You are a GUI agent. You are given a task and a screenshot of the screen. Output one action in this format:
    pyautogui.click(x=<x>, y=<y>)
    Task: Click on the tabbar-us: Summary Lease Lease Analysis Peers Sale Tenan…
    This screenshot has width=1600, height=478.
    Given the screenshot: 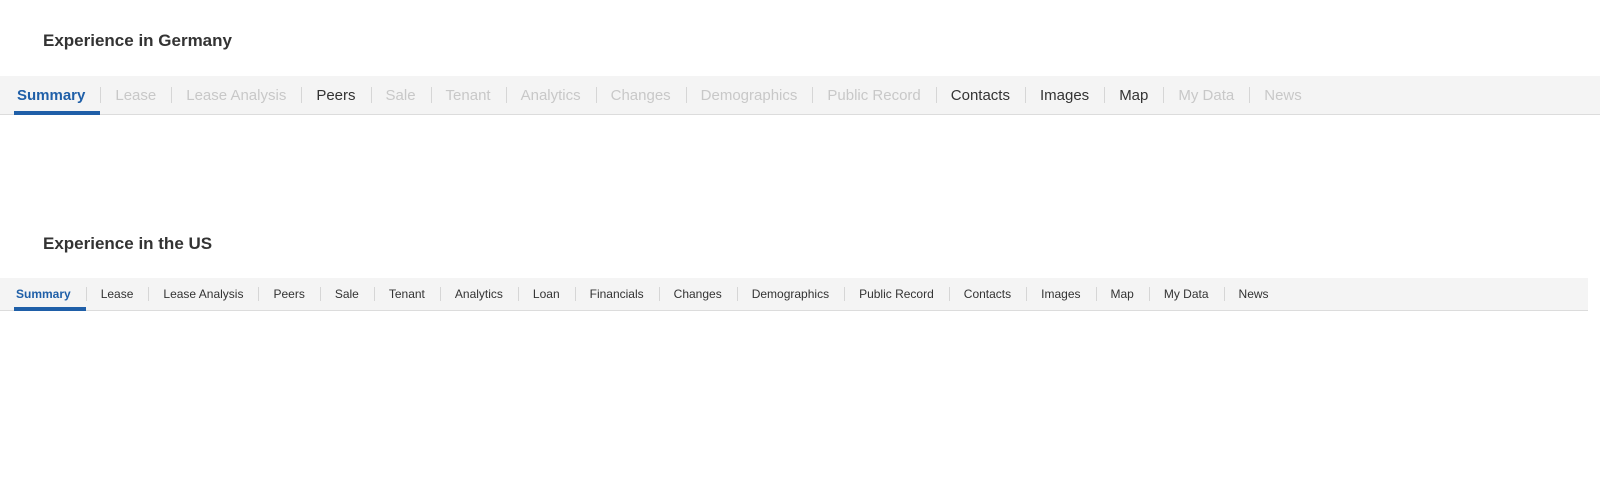 What is the action you would take?
    pyautogui.click(x=794, y=294)
    